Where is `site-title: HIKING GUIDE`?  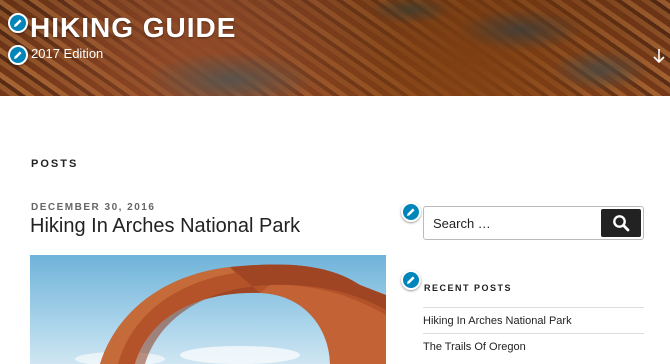
site-title: HIKING GUIDE is located at coordinates (133, 28).